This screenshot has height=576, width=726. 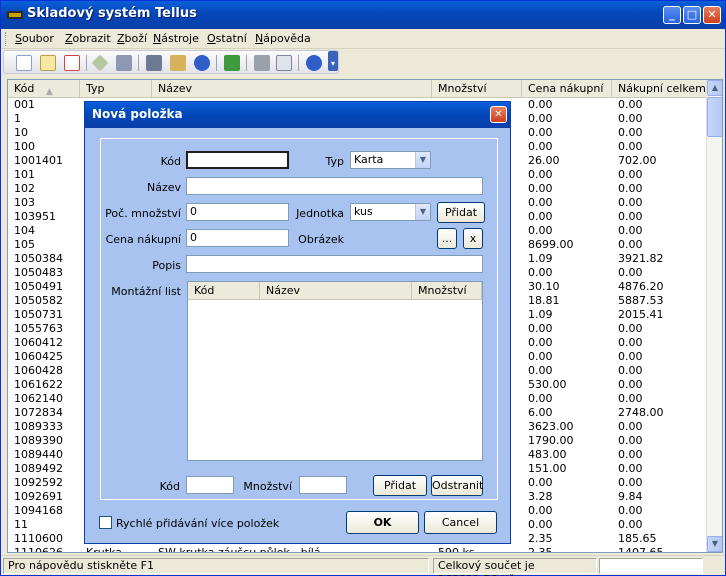 What do you see at coordinates (38, 272) in the screenshot?
I see `cell-kod: 1050483` at bounding box center [38, 272].